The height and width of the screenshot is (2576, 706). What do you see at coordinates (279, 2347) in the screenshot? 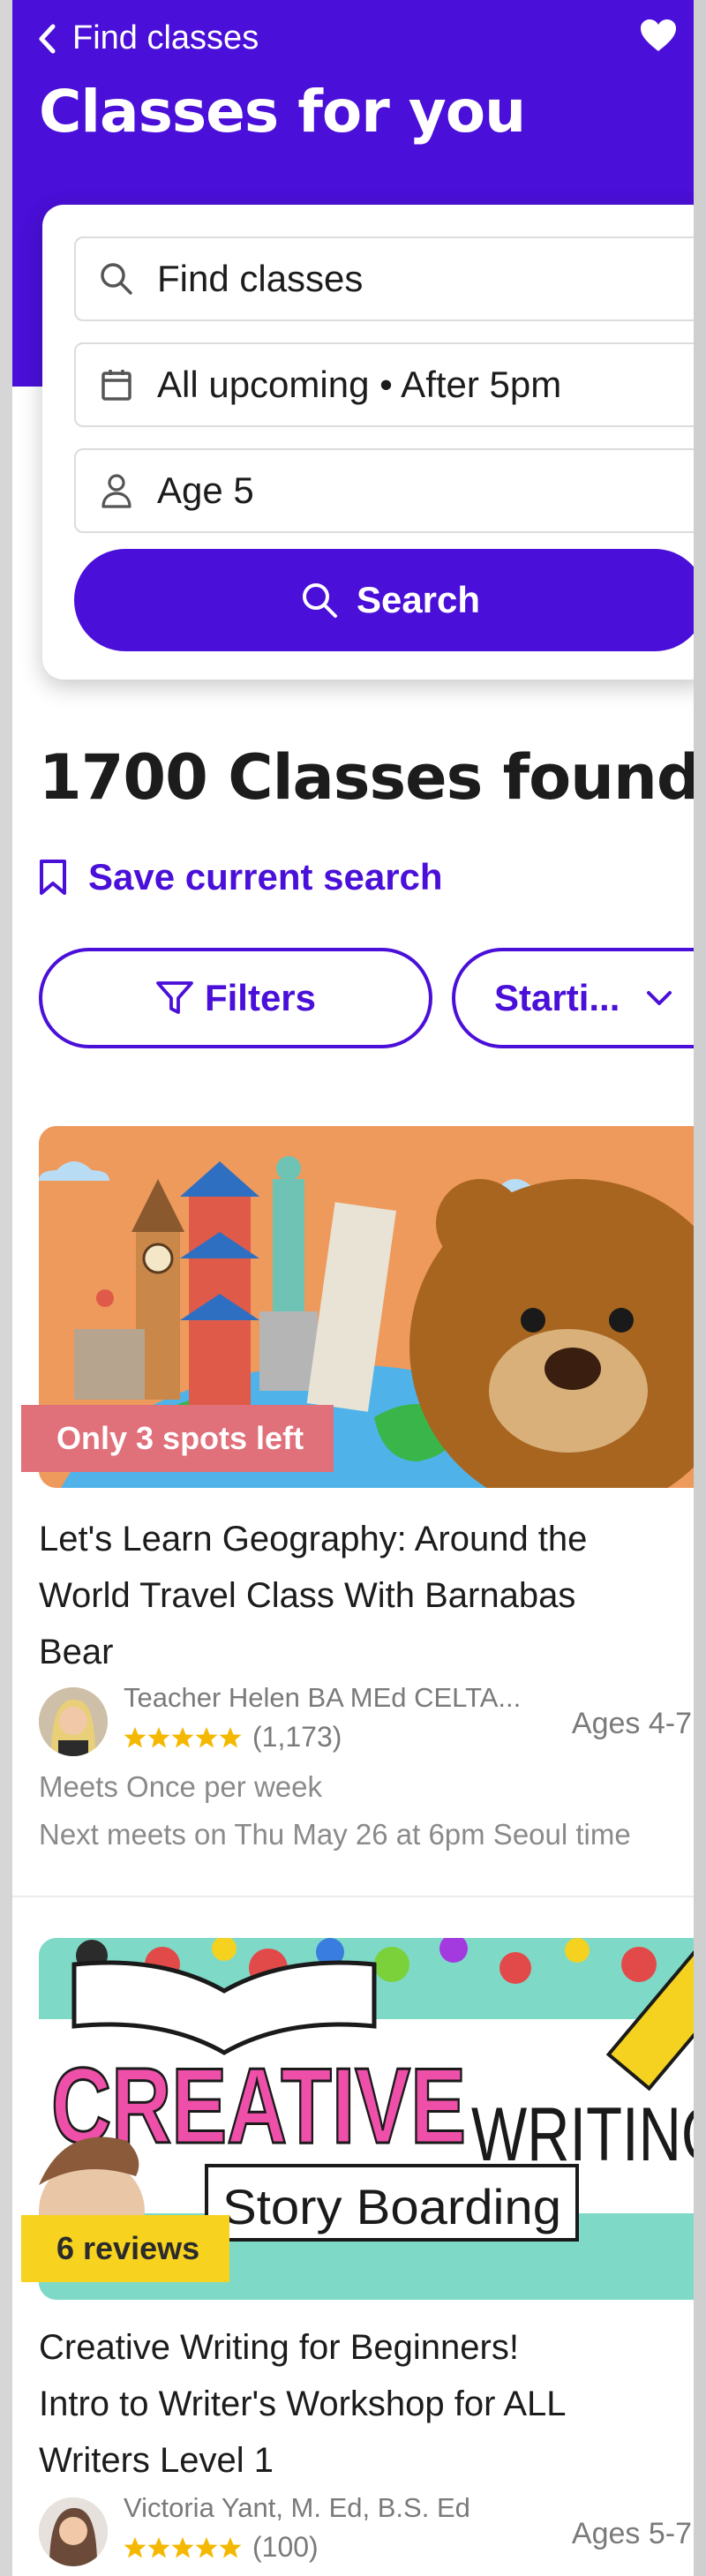
I see `class-title-line: Creative Writing for Beginners!` at bounding box center [279, 2347].